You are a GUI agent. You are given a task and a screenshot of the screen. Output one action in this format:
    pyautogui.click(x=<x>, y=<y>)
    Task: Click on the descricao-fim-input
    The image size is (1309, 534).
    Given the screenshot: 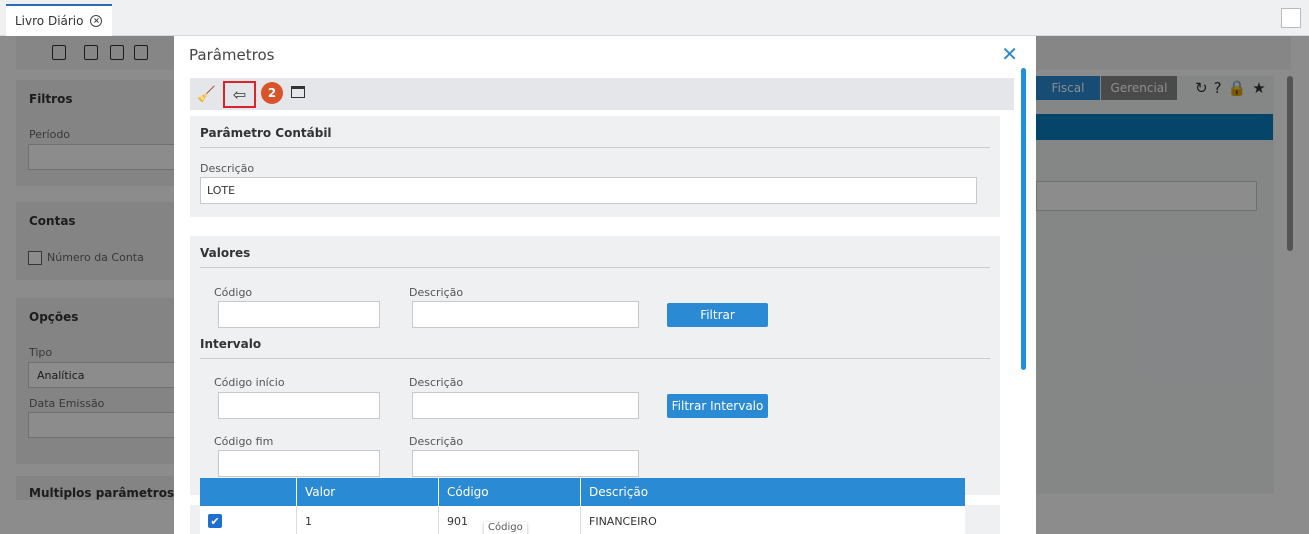 What is the action you would take?
    pyautogui.click(x=525, y=463)
    